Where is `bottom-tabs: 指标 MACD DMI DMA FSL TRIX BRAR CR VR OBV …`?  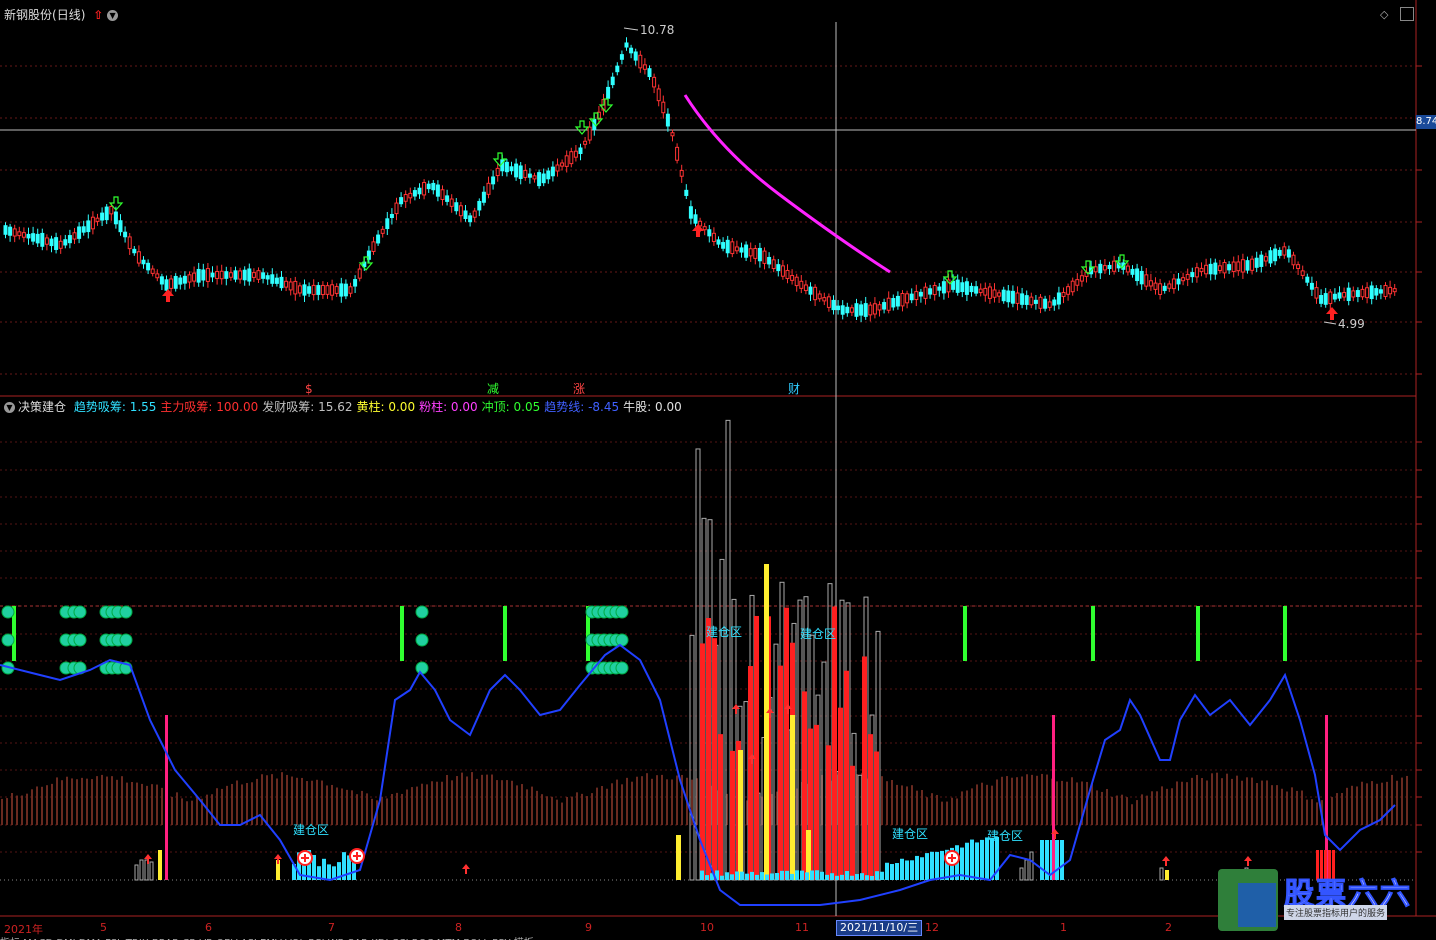 bottom-tabs: 指标 MACD DMI DMA FSL TRIX BRAR CR VR OBV … is located at coordinates (718, 937).